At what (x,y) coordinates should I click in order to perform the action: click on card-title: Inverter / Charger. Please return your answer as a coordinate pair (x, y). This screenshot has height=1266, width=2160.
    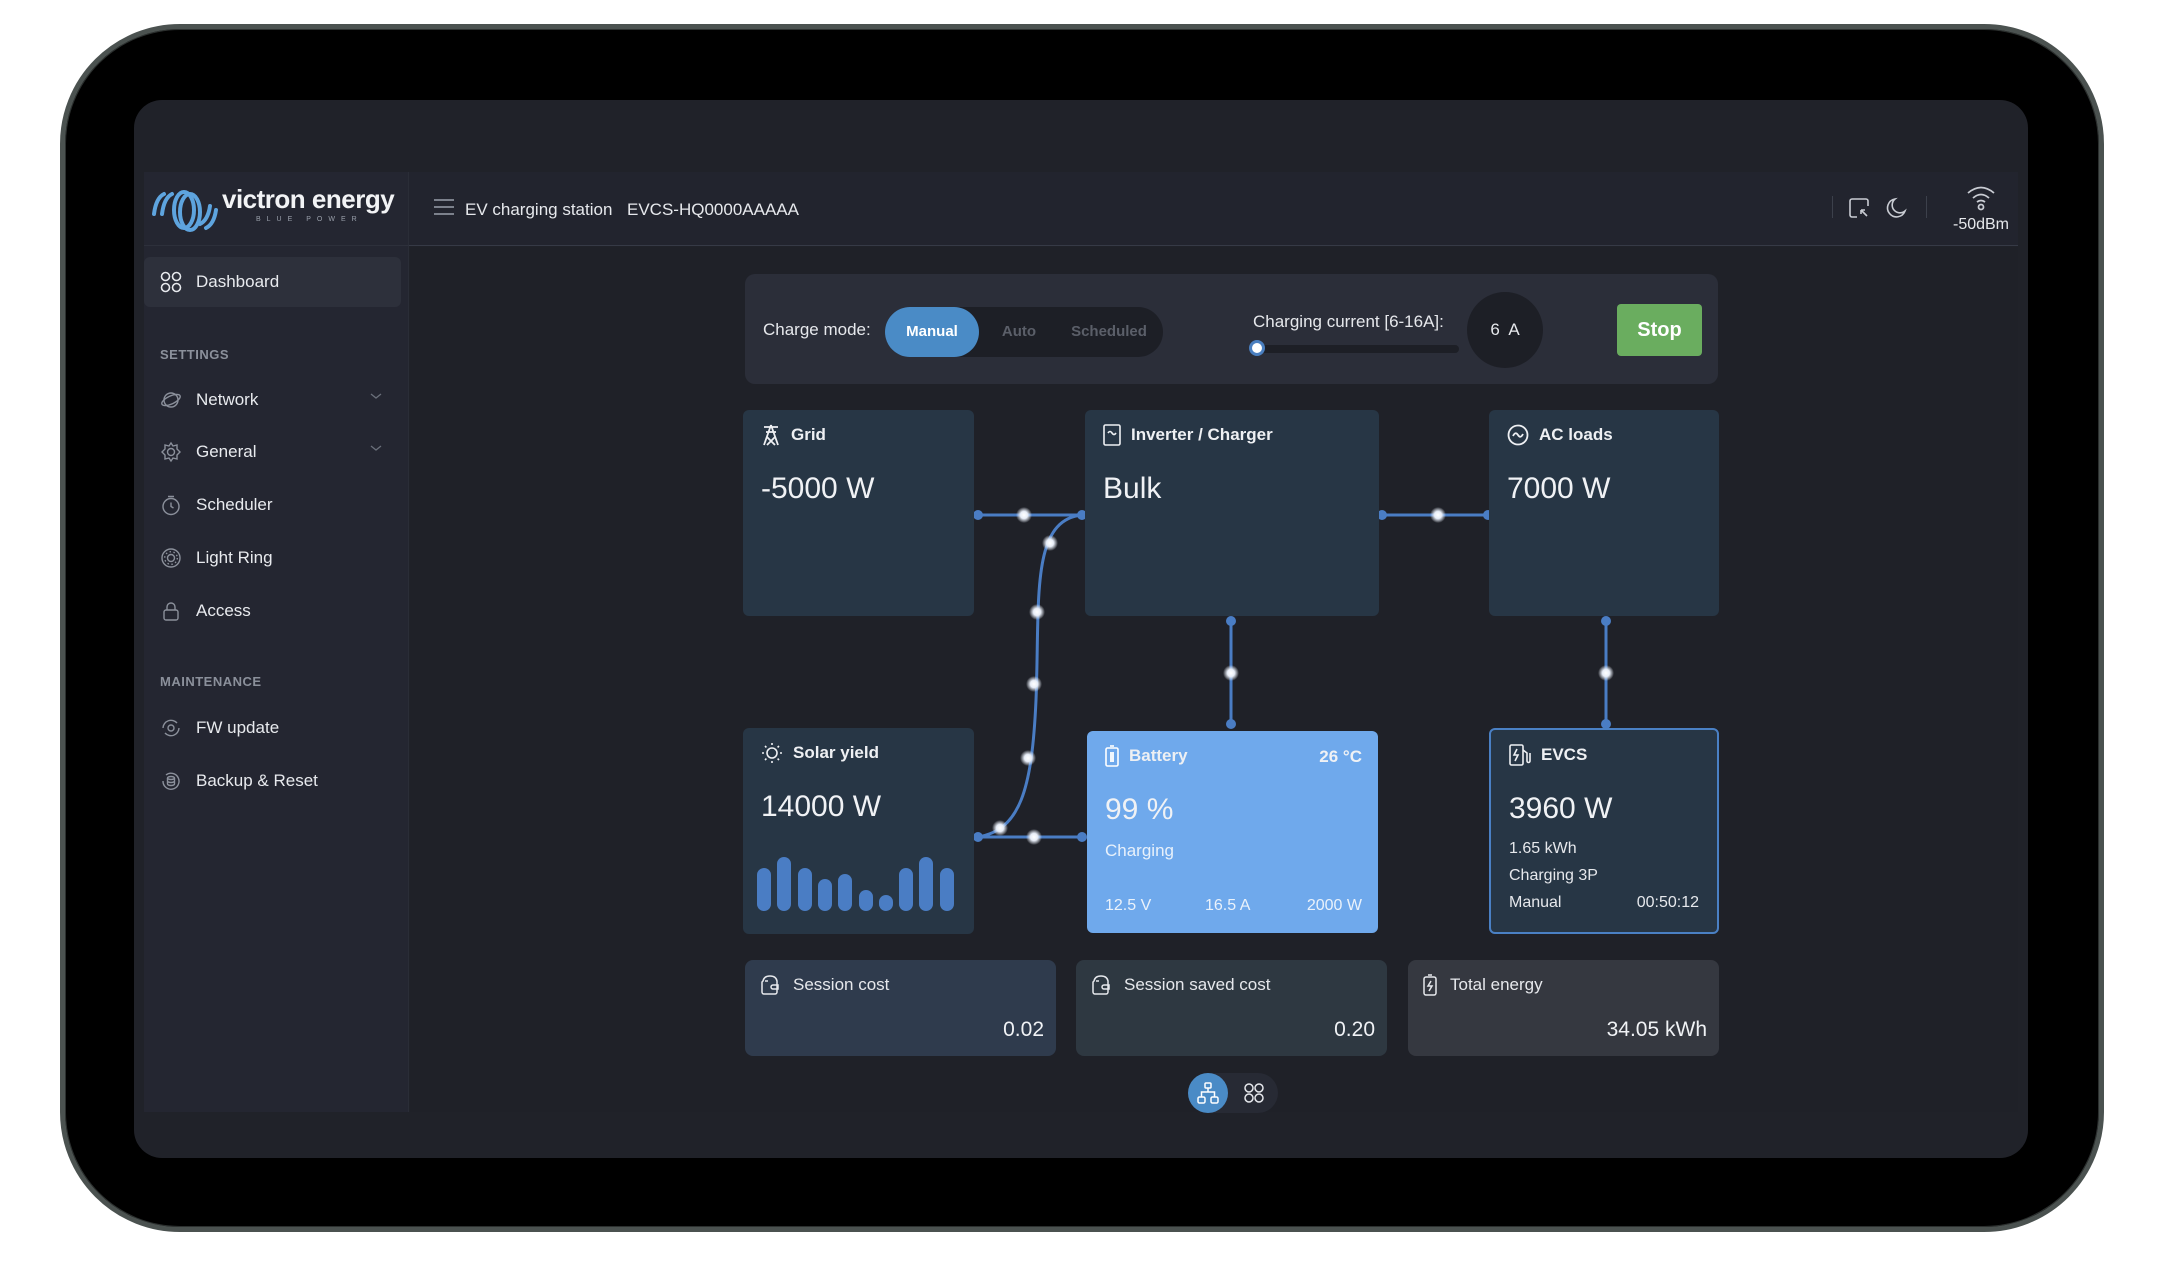
    Looking at the image, I should click on (1202, 434).